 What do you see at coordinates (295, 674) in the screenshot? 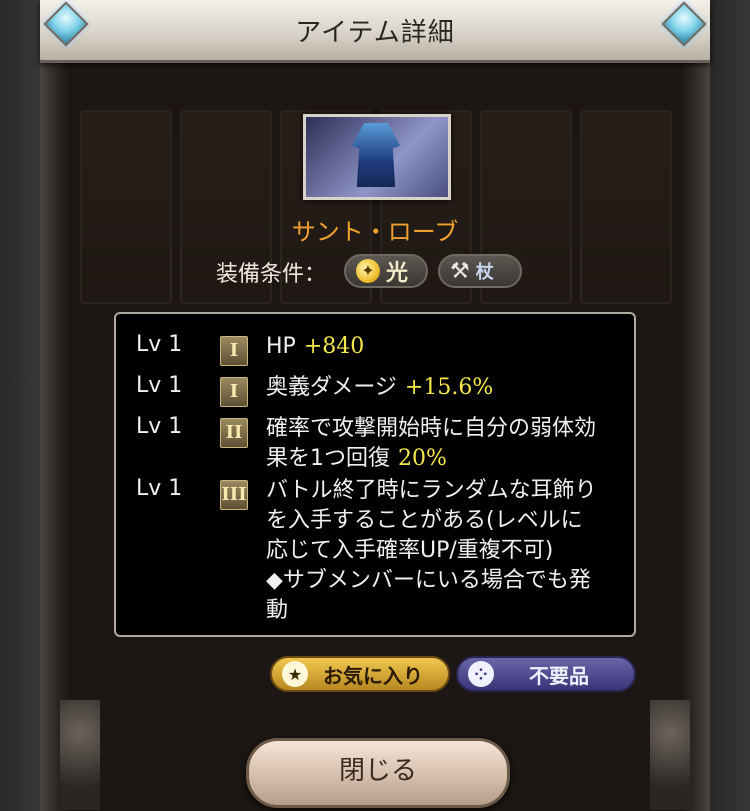
I see `star-icon: ★` at bounding box center [295, 674].